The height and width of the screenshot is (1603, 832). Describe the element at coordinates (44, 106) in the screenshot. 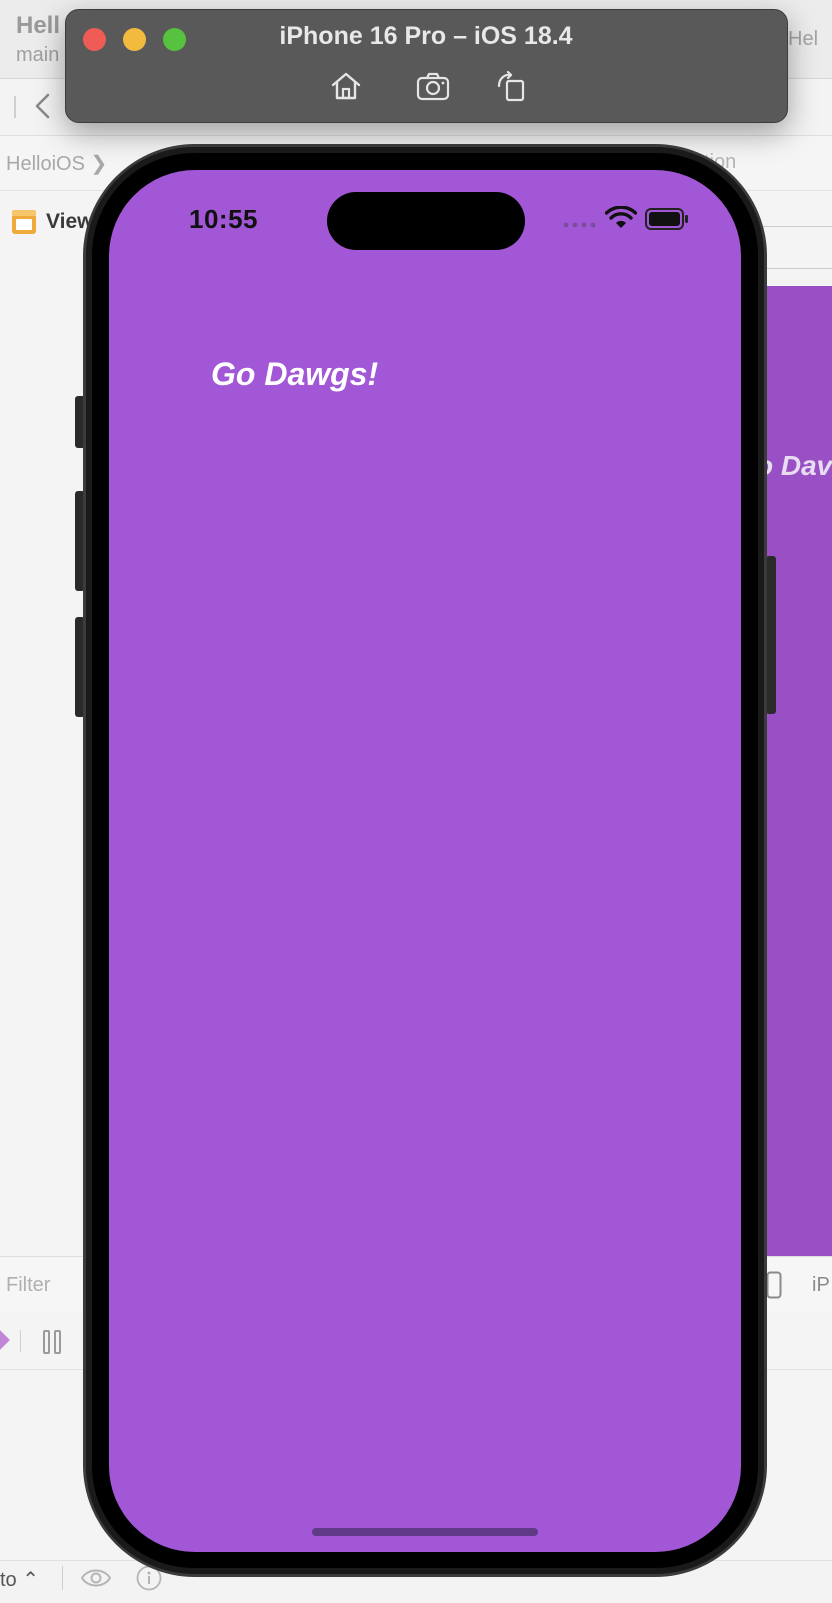

I see `back-chevron-icon` at that location.